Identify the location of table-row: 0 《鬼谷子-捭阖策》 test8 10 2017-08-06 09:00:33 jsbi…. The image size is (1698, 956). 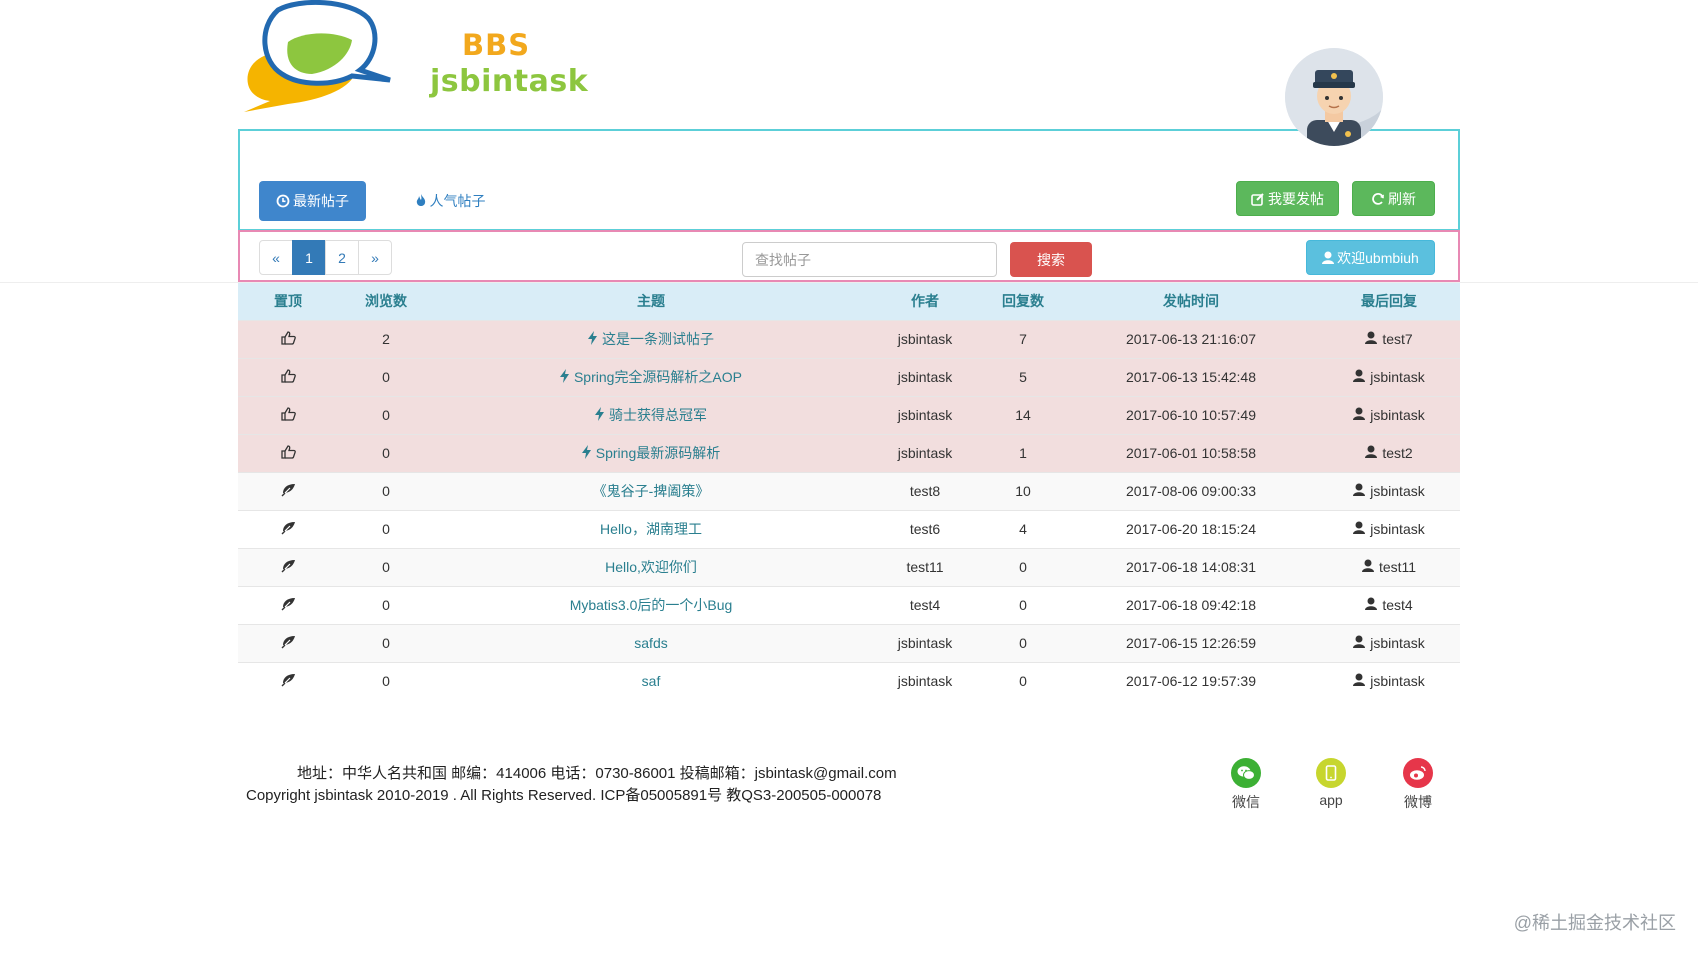
(849, 490).